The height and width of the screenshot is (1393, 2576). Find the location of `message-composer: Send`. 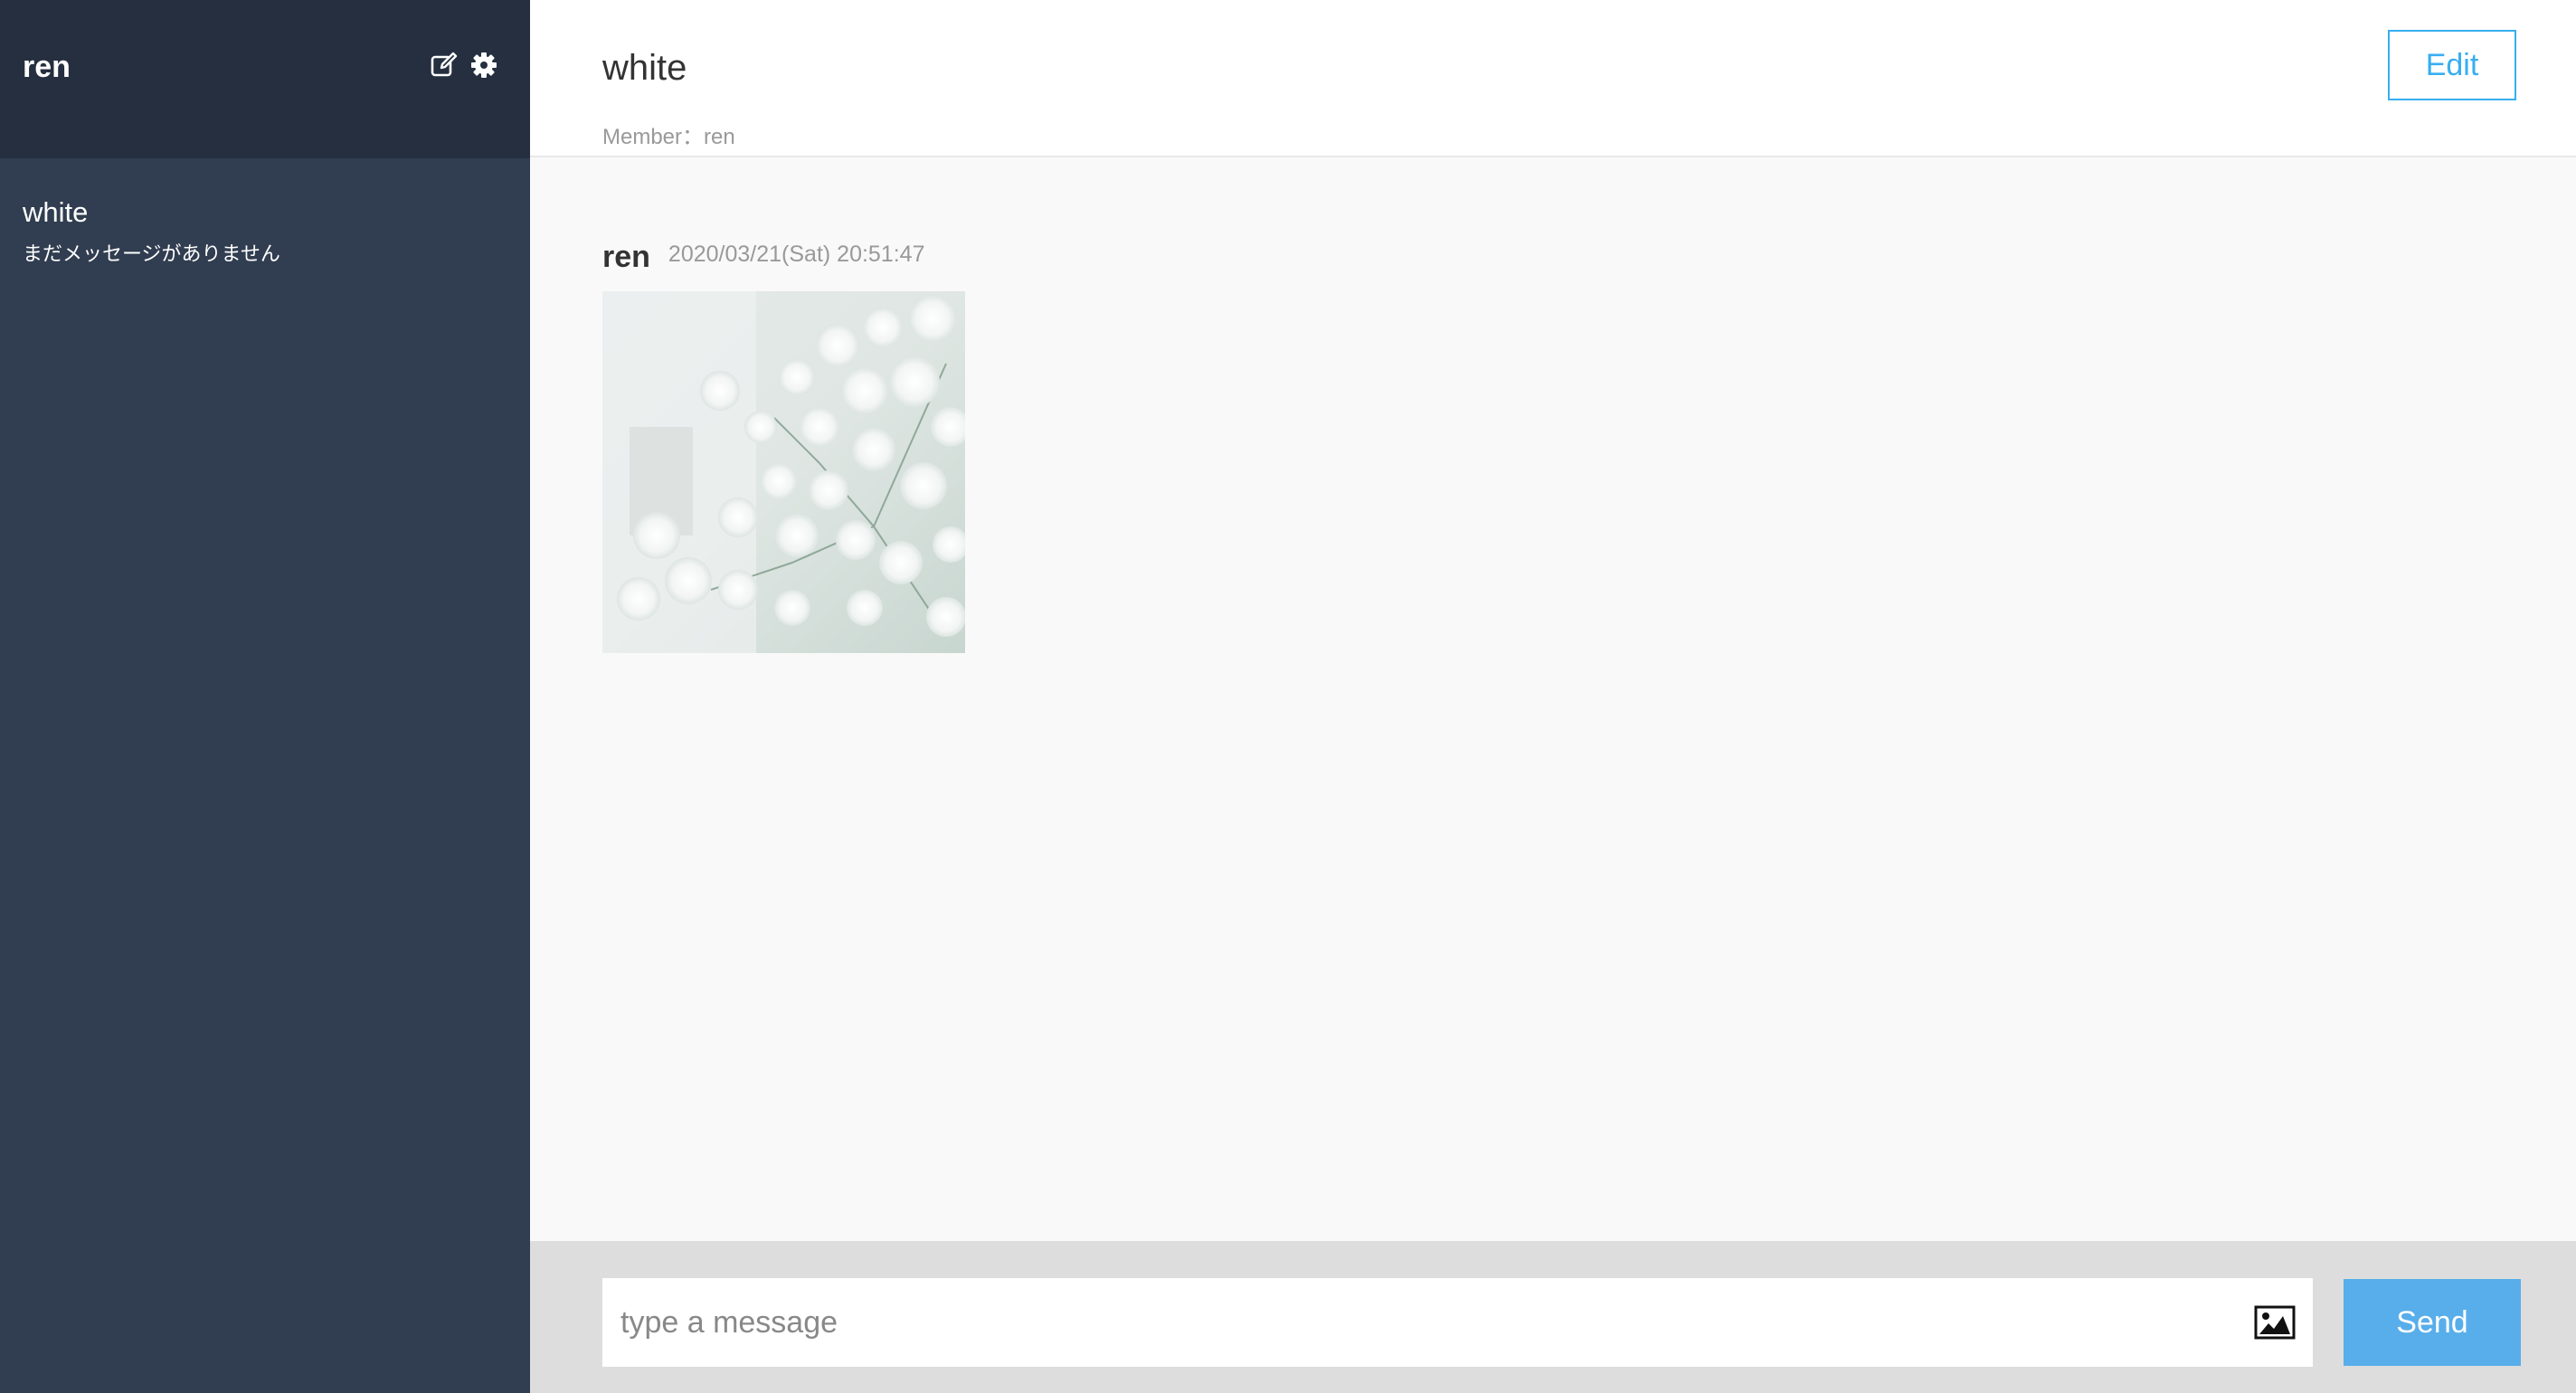

message-composer: Send is located at coordinates (1553, 1317).